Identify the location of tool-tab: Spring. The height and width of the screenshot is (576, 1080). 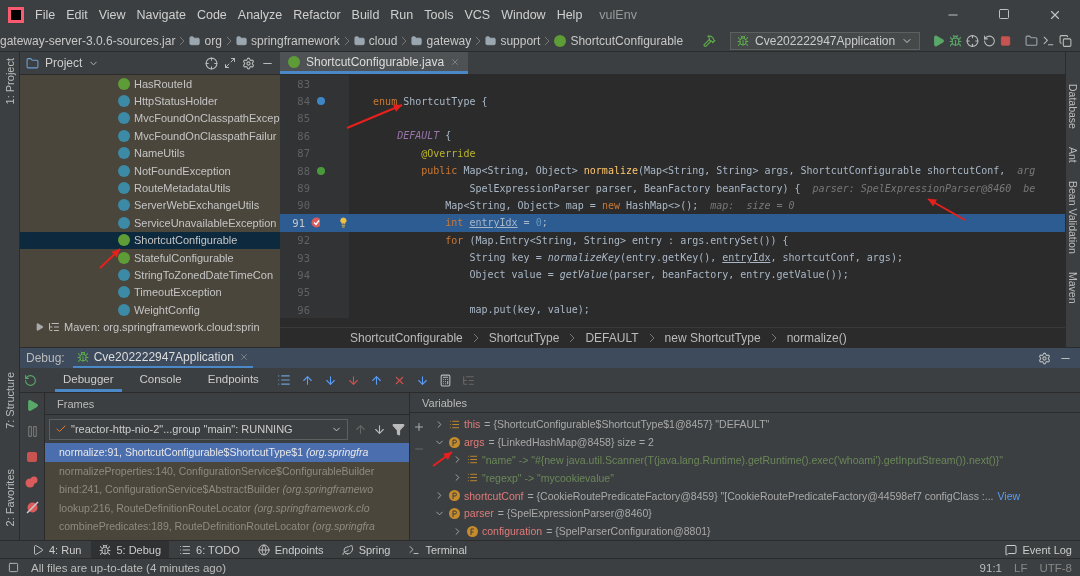
(366, 549).